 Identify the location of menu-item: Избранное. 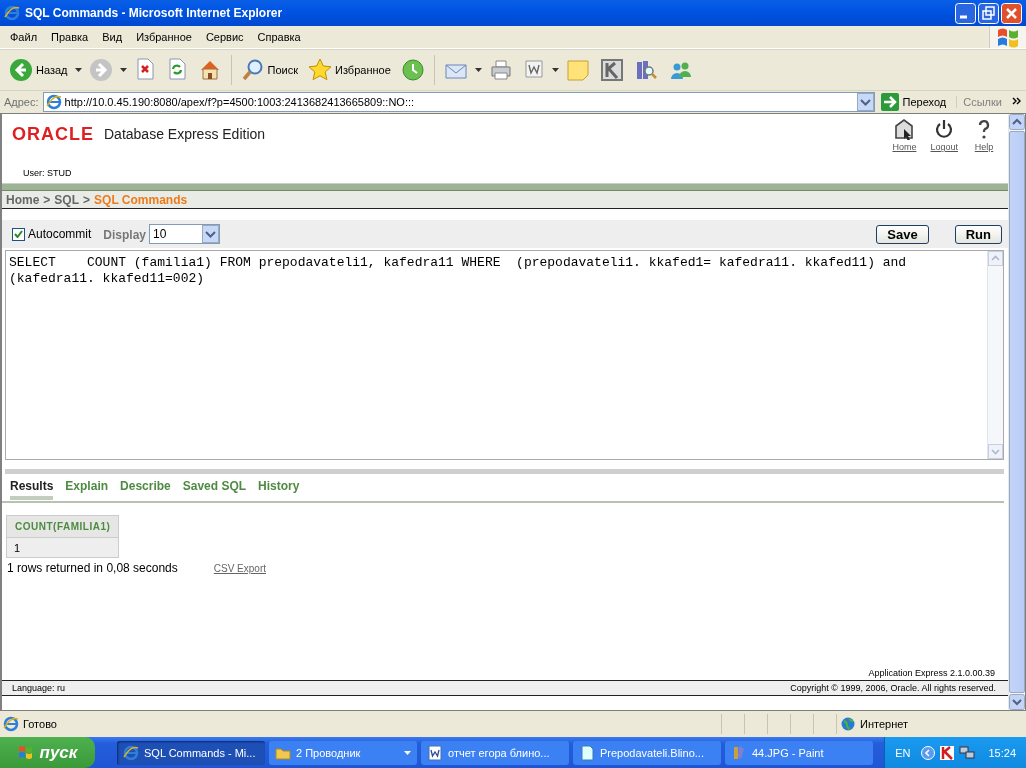
(164, 37).